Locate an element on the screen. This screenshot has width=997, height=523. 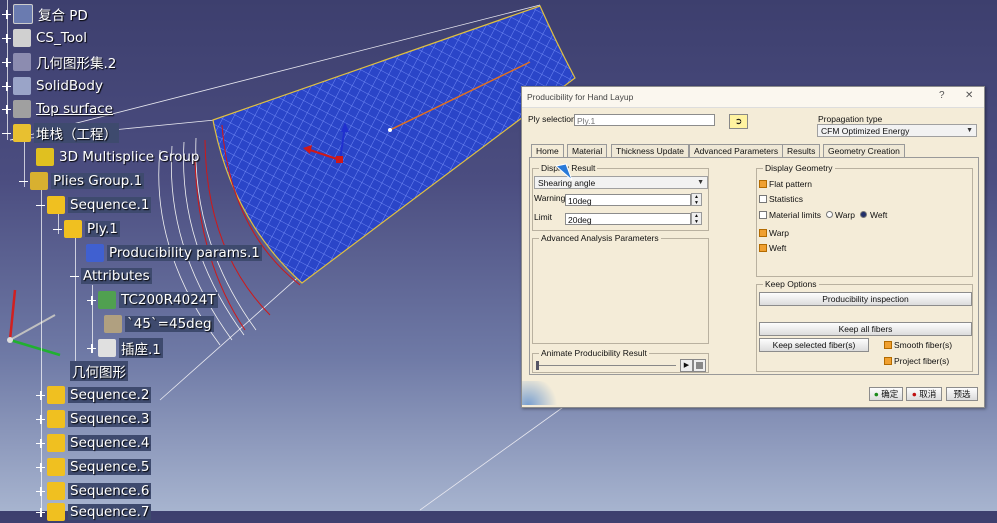
material-limits-checkbox is located at coordinates (763, 215).